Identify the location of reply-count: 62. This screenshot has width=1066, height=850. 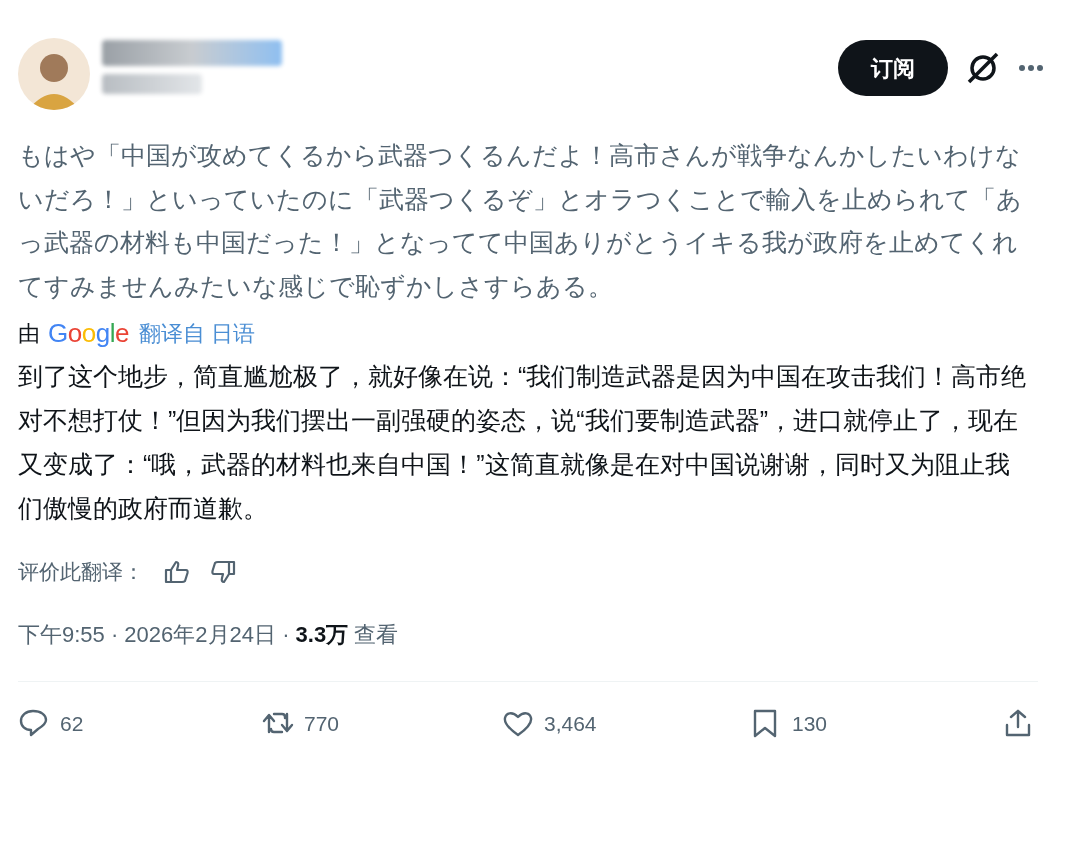
(72, 724).